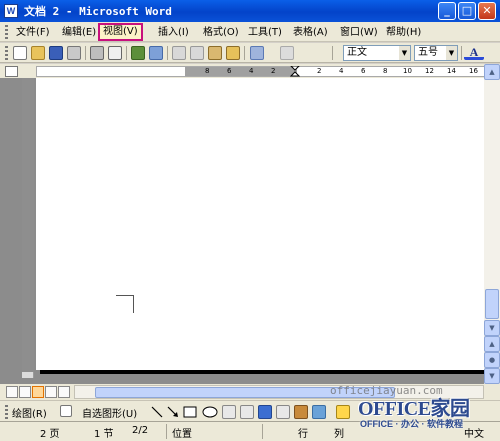  I want to click on wordart-icon, so click(265, 412).